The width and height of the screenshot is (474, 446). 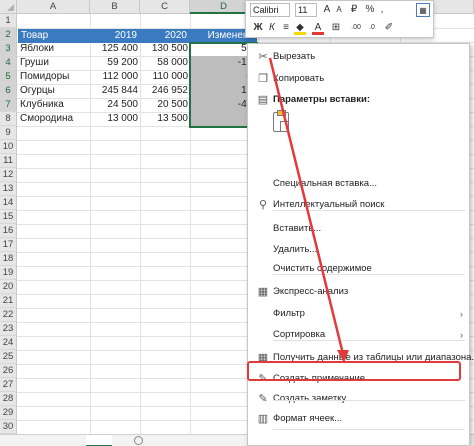 I want to click on cell-y2020: 130 500, so click(x=165, y=49).